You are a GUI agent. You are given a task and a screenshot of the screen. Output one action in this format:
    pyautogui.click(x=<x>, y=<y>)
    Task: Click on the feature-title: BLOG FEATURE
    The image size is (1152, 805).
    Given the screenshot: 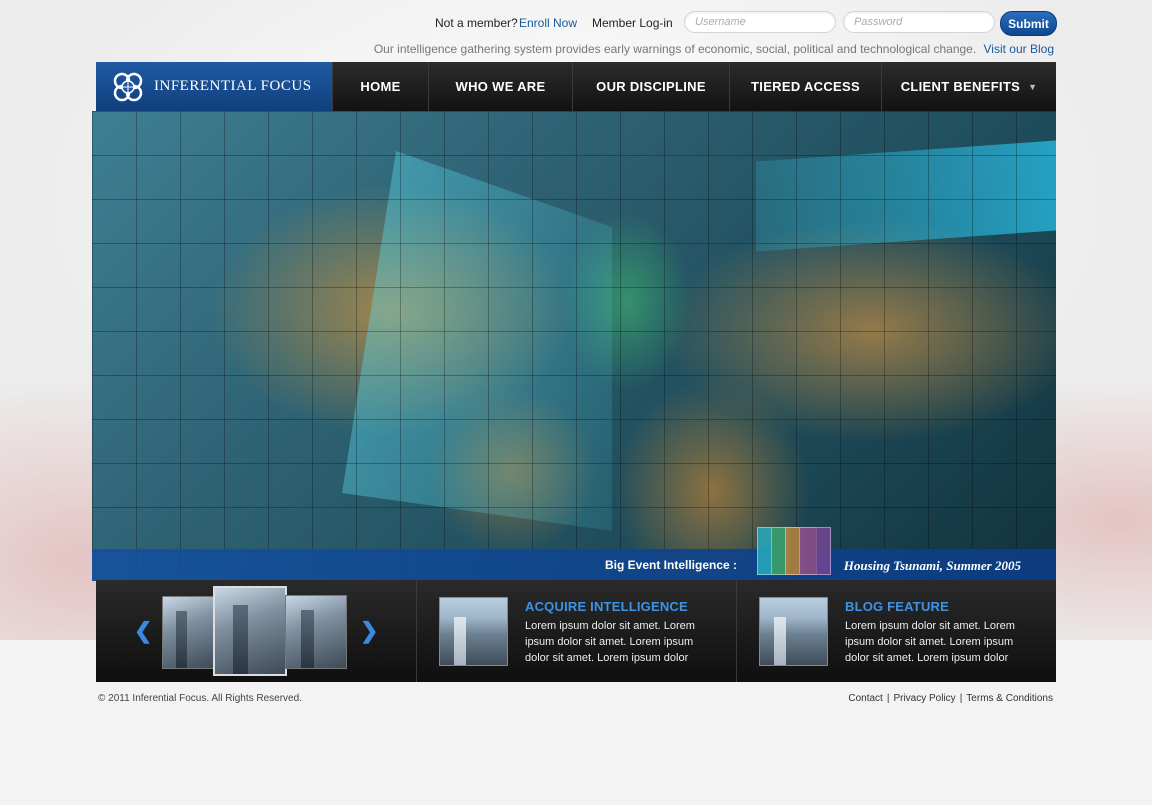 What is the action you would take?
    pyautogui.click(x=897, y=606)
    